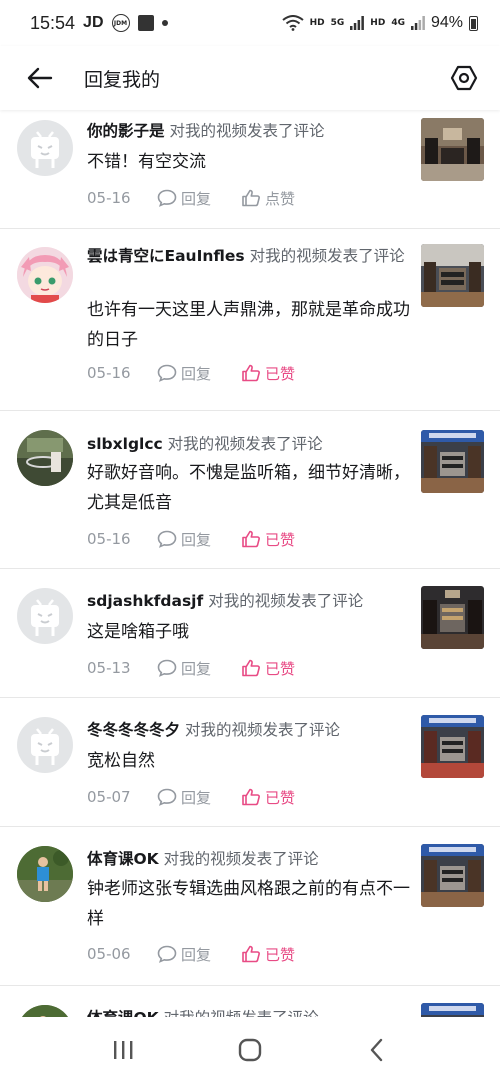 This screenshot has width=500, height=1083. I want to click on status-time: 15:54, so click(53, 22).